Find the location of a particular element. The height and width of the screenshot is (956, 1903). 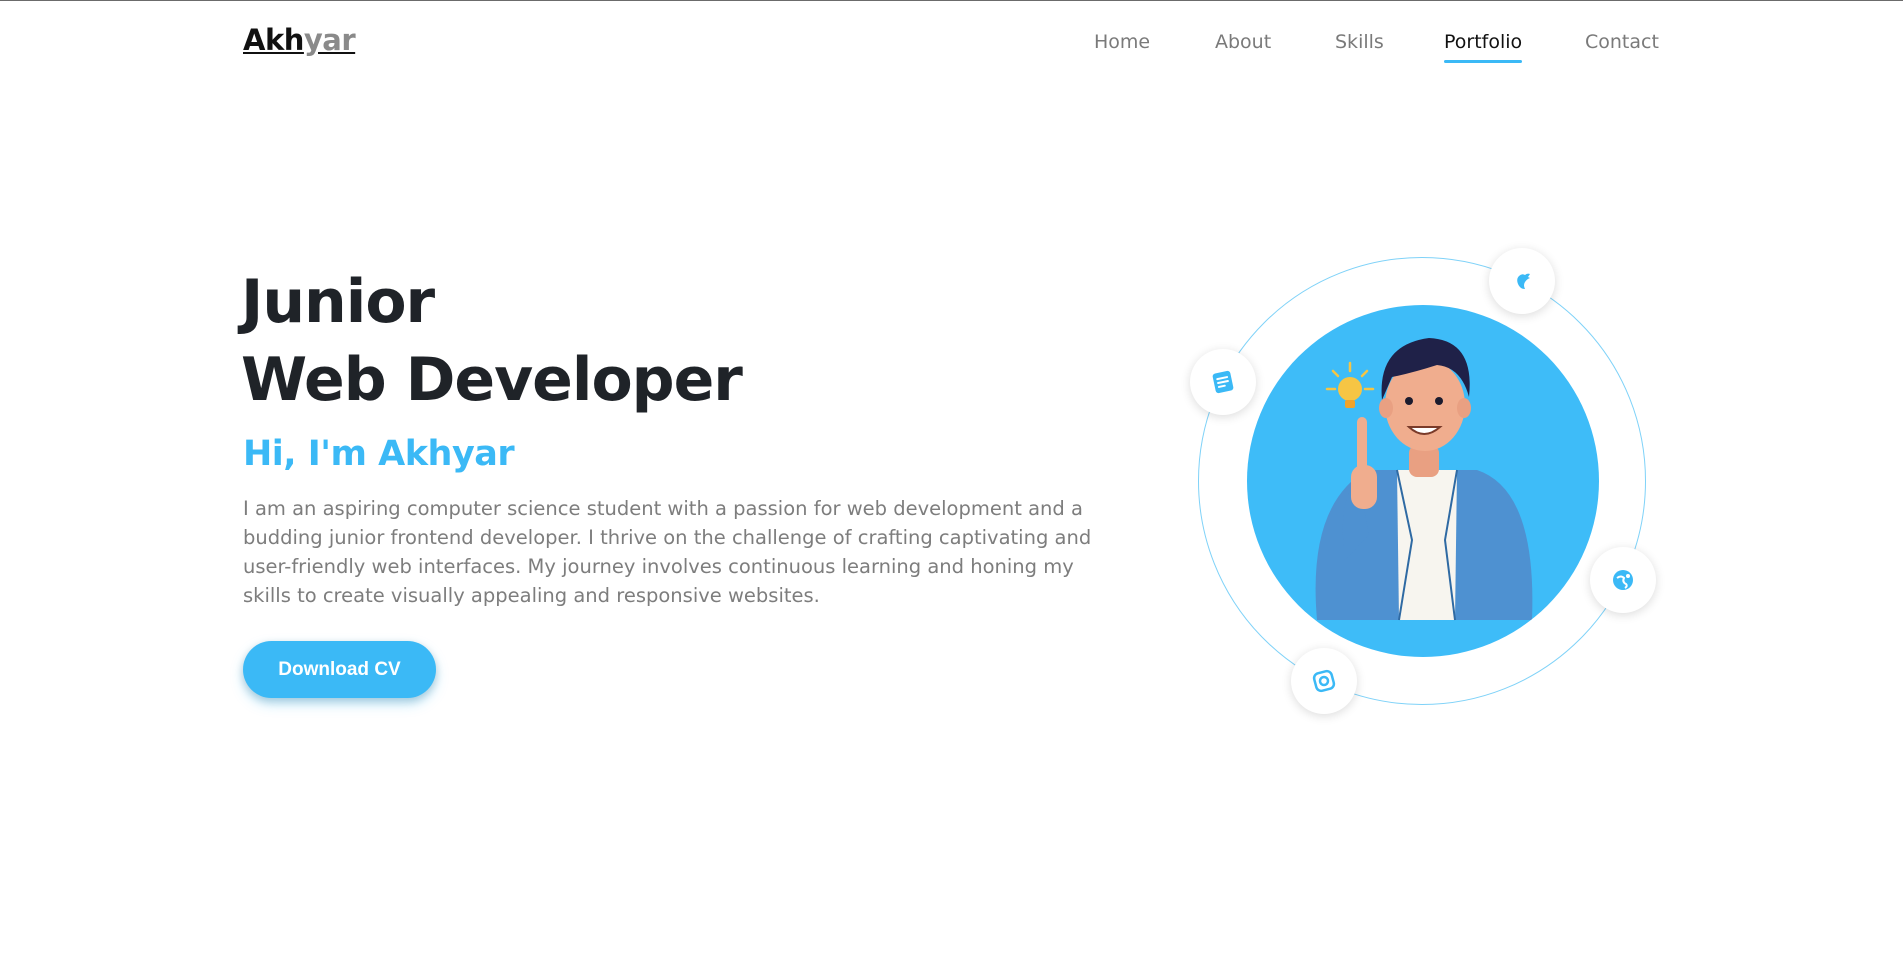

instagram-icon is located at coordinates (1324, 681).